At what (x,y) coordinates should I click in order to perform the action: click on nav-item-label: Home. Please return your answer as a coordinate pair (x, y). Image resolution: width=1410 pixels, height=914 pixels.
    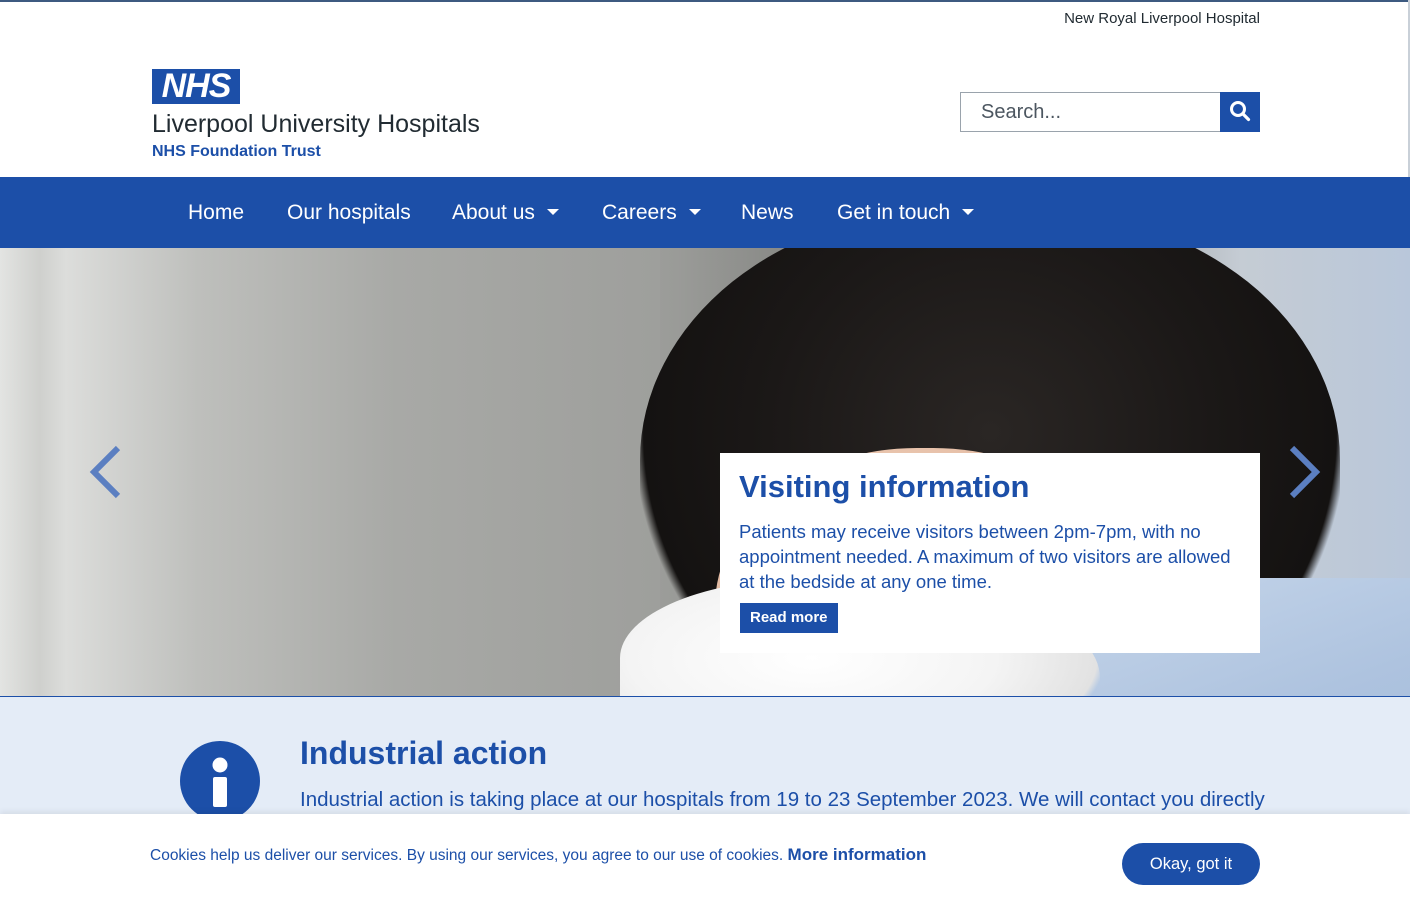
    Looking at the image, I should click on (216, 212).